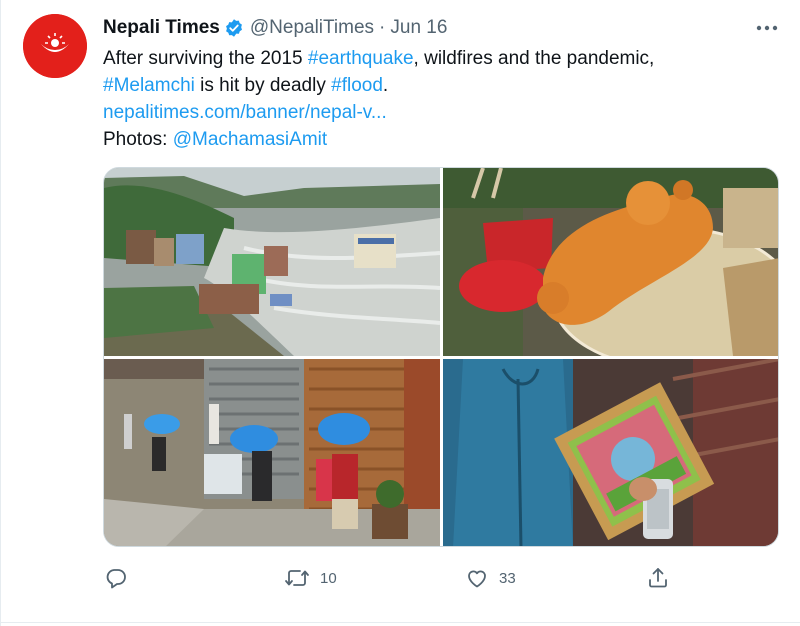 Image resolution: width=800 pixels, height=626 pixels. I want to click on share-icon, so click(658, 578).